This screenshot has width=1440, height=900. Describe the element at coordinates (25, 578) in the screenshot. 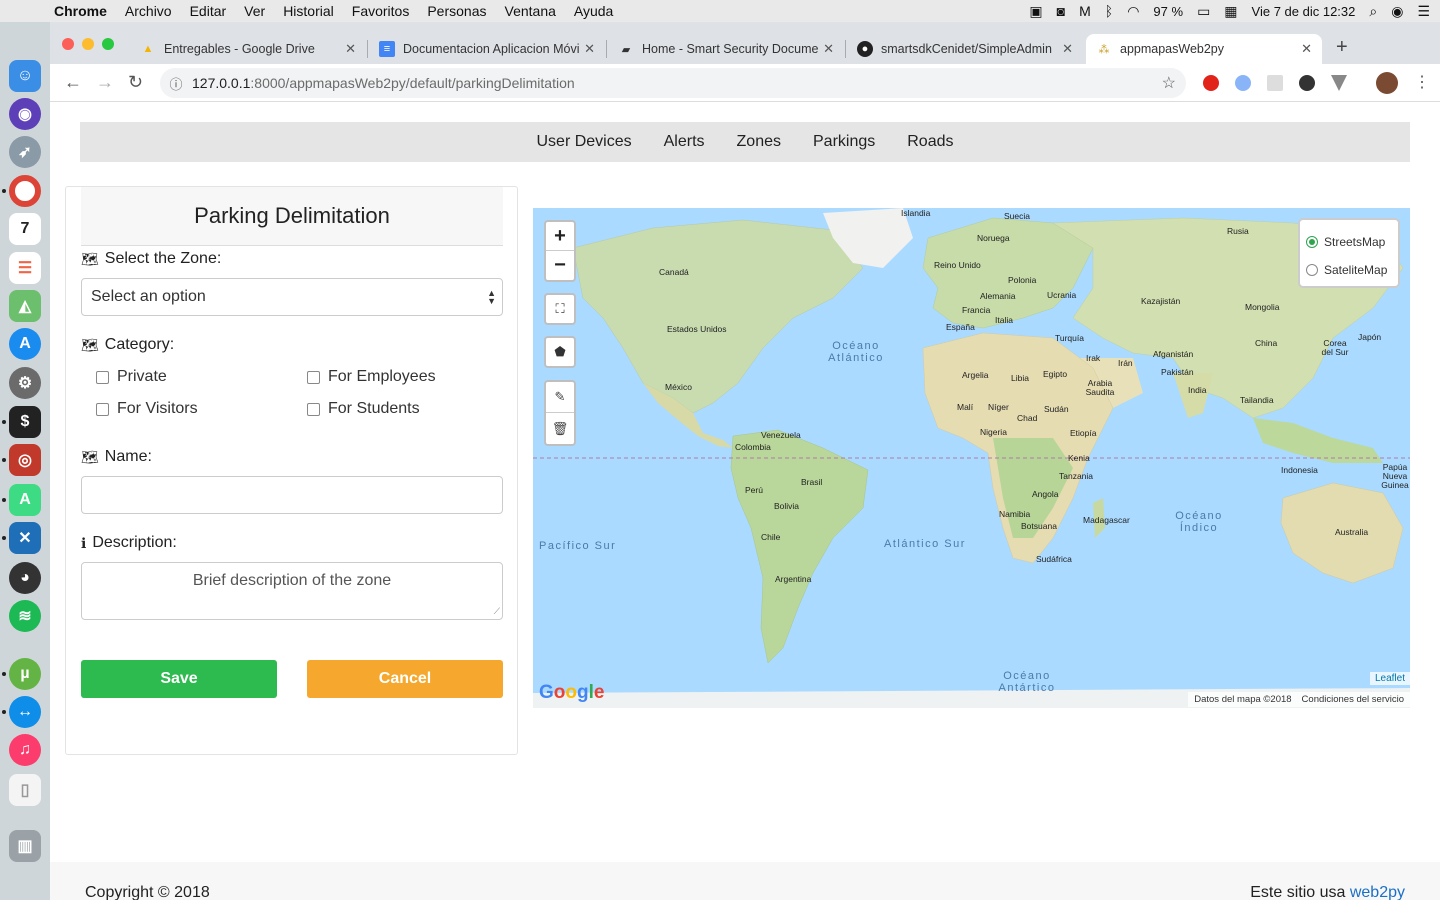

I see `github-desktop-icon: ◕` at that location.